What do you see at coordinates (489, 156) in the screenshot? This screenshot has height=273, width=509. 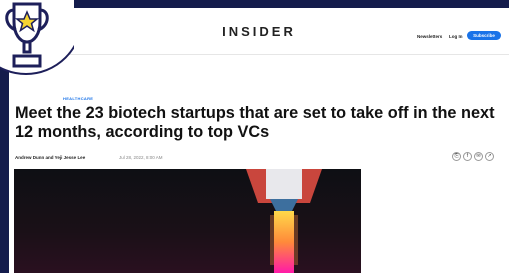 I see `share-icon: ↗` at bounding box center [489, 156].